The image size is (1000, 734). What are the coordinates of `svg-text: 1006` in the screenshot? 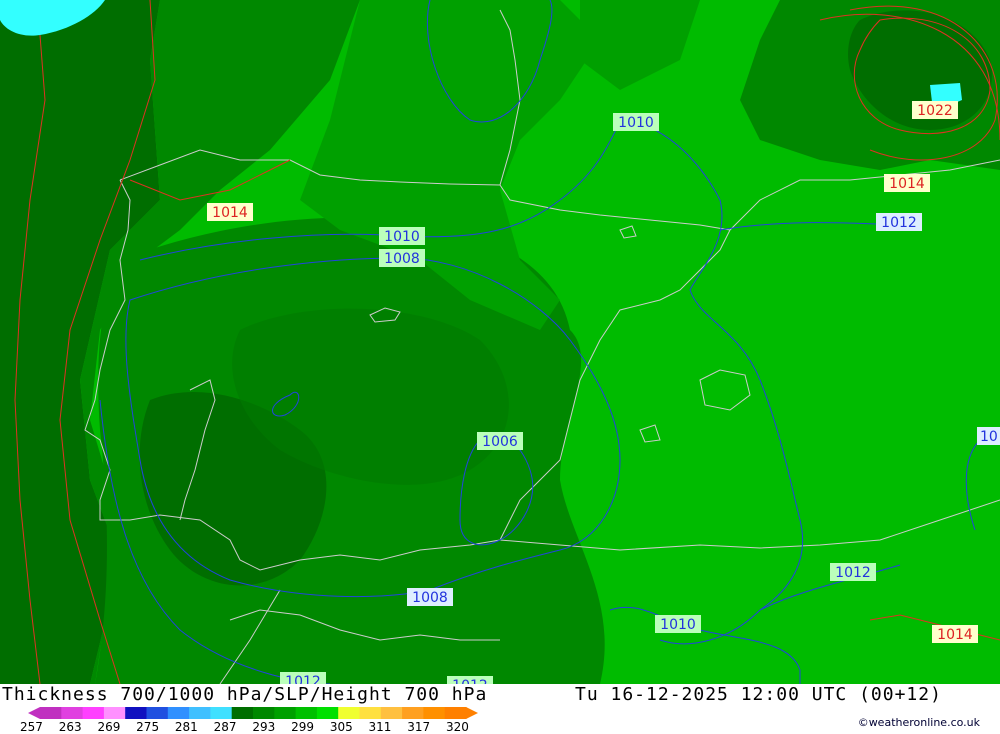 It's located at (500, 442).